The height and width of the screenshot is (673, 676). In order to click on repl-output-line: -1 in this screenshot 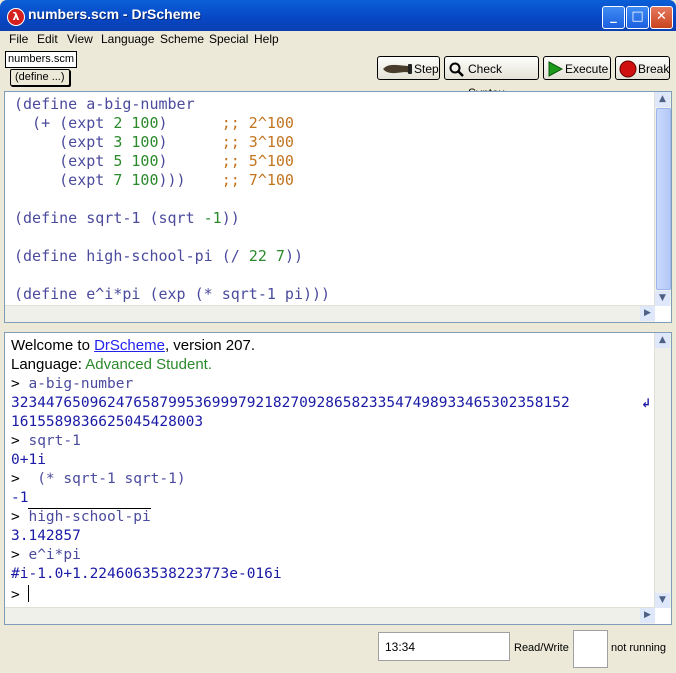, I will do `click(20, 498)`.